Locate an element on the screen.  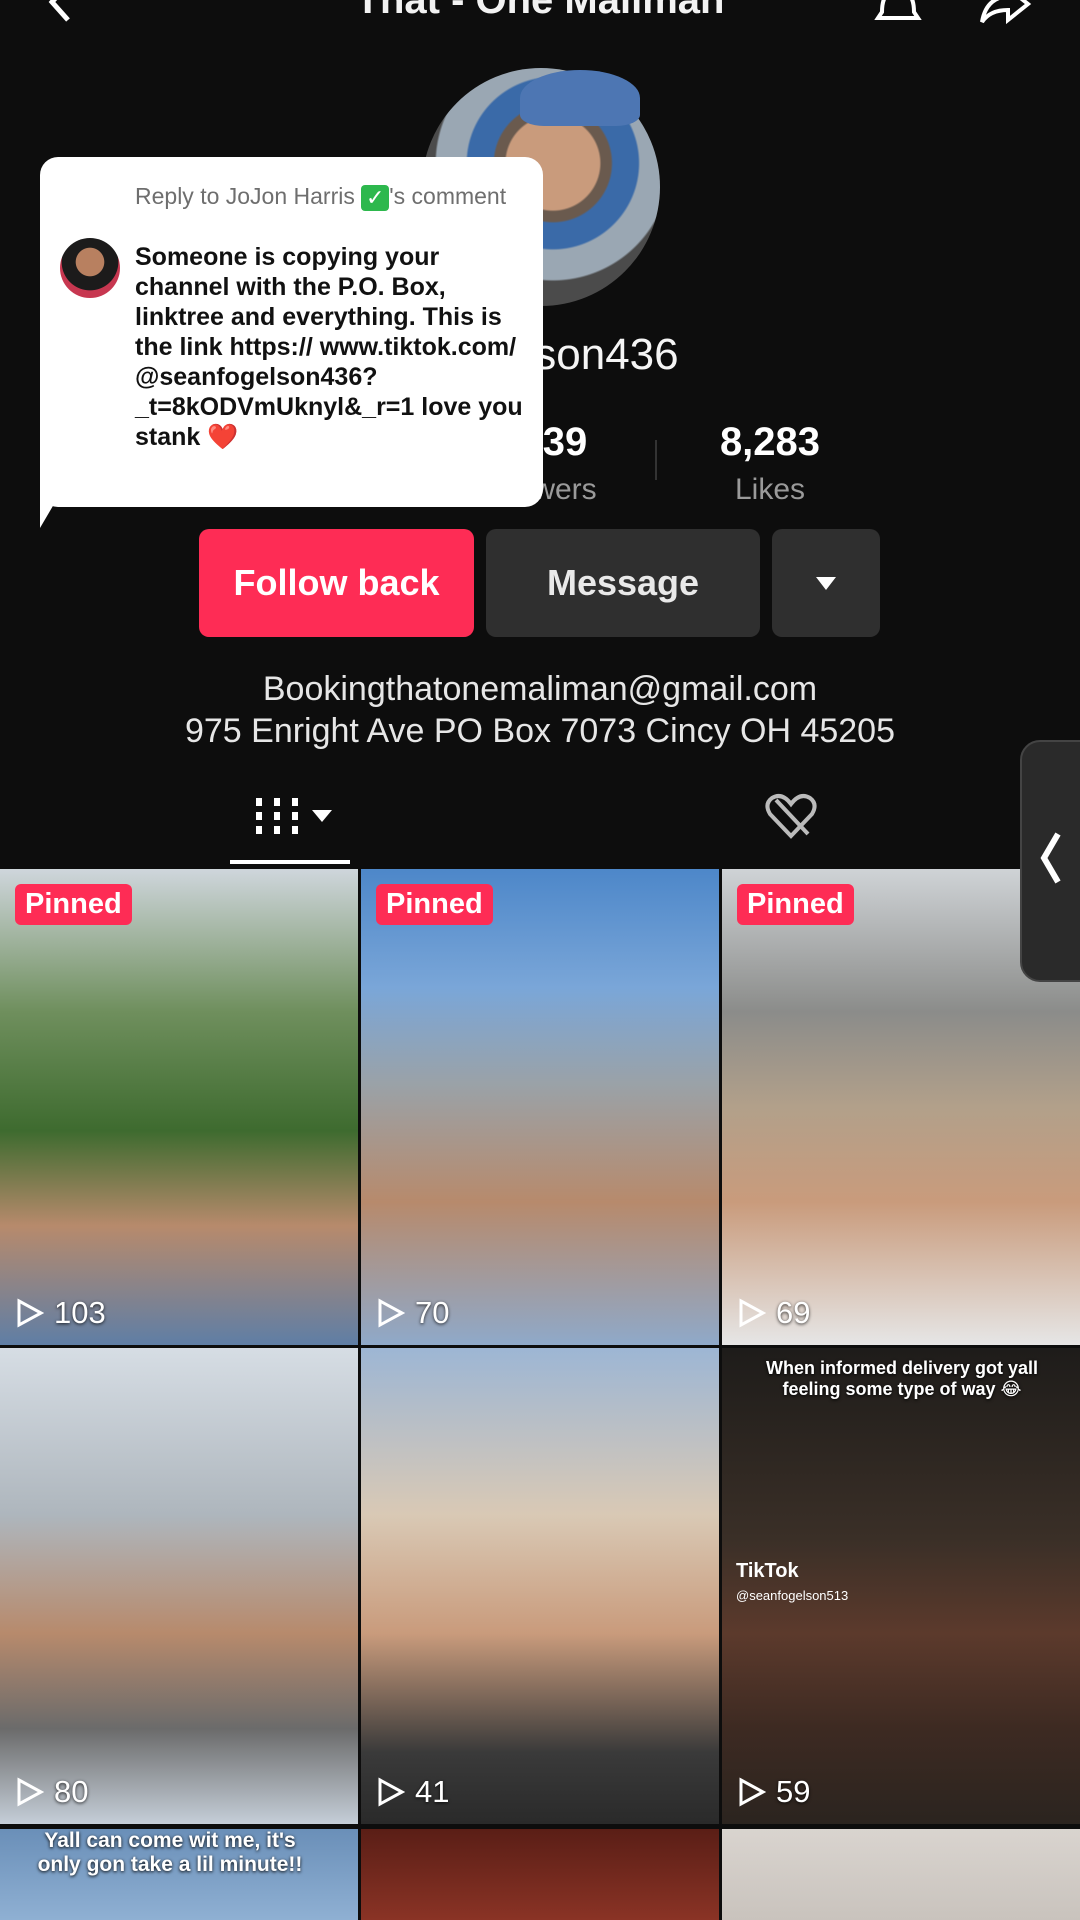
view-count-number: 41 is located at coordinates (432, 1791).